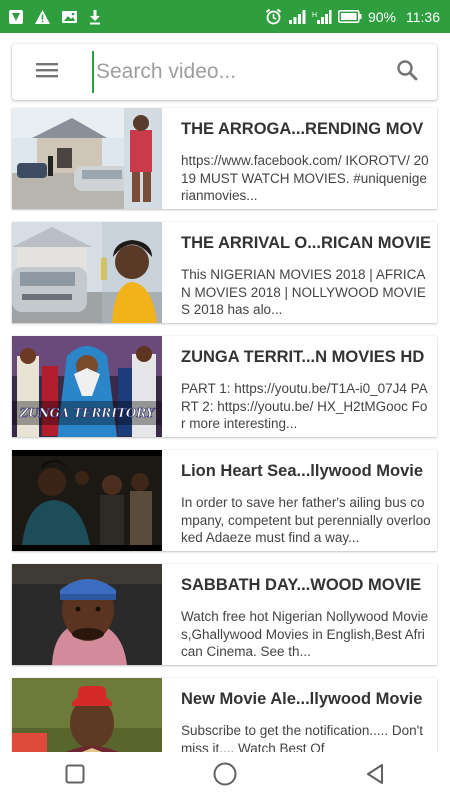  I want to click on download-icon, so click(95, 17).